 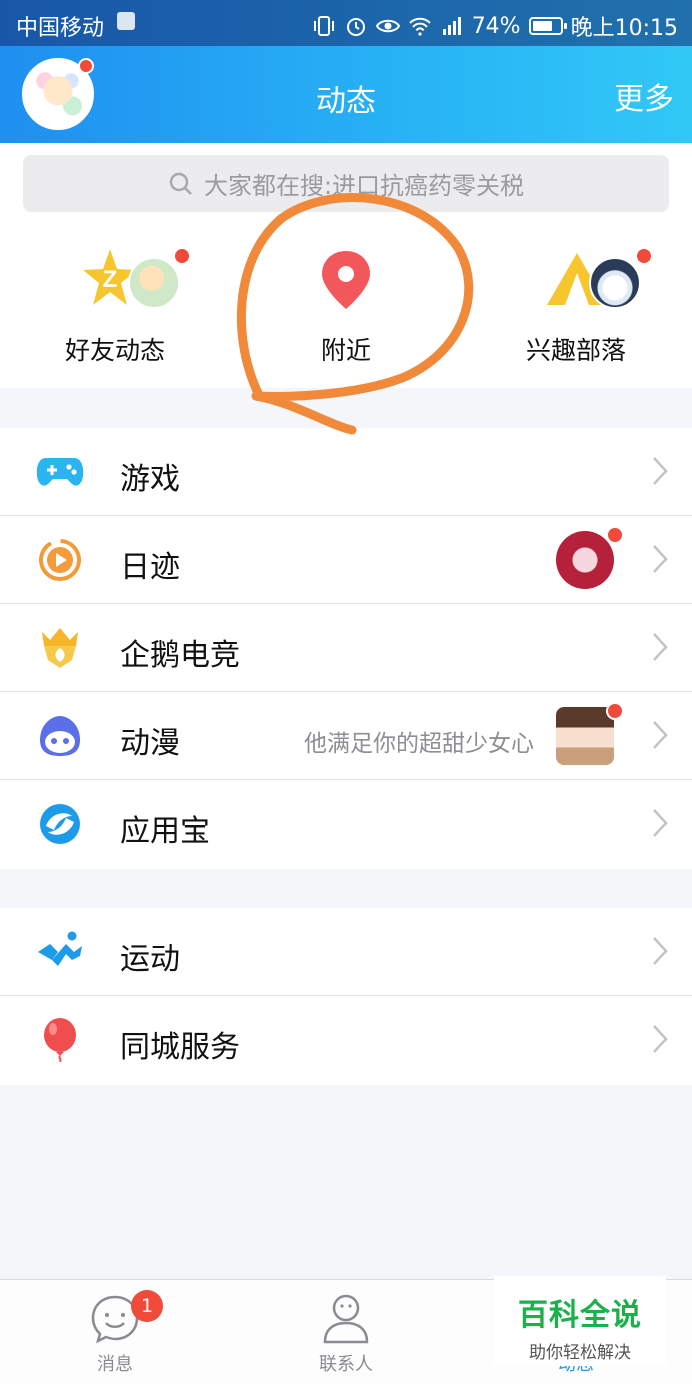 I want to click on daily-trace-red-dot, so click(x=615, y=535).